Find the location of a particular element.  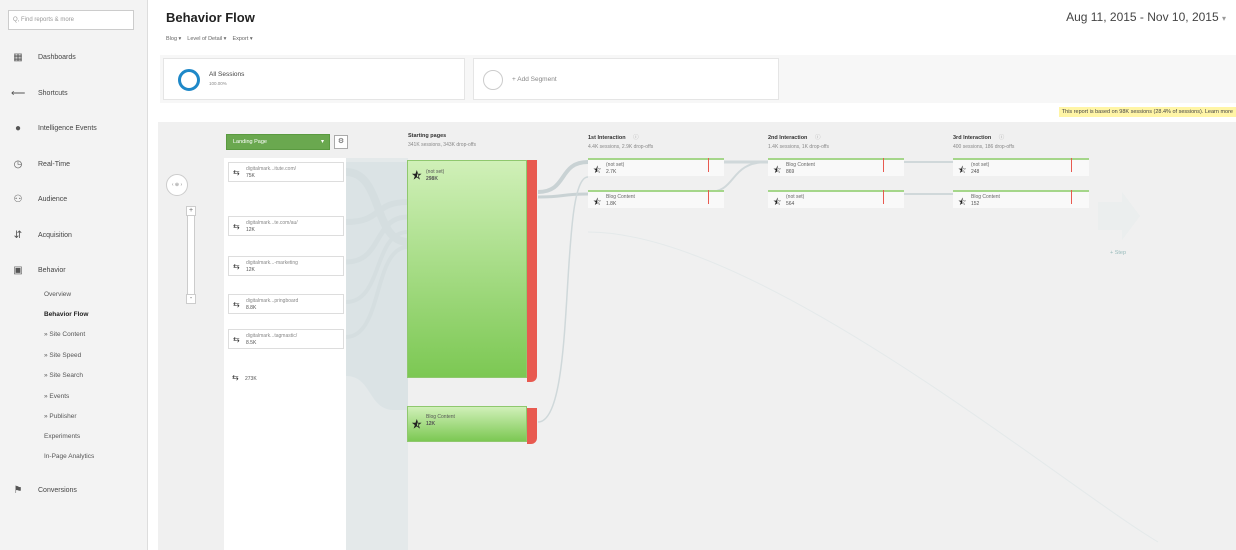

nav-intelligence: ● Intelligence Events is located at coordinates (74, 128).